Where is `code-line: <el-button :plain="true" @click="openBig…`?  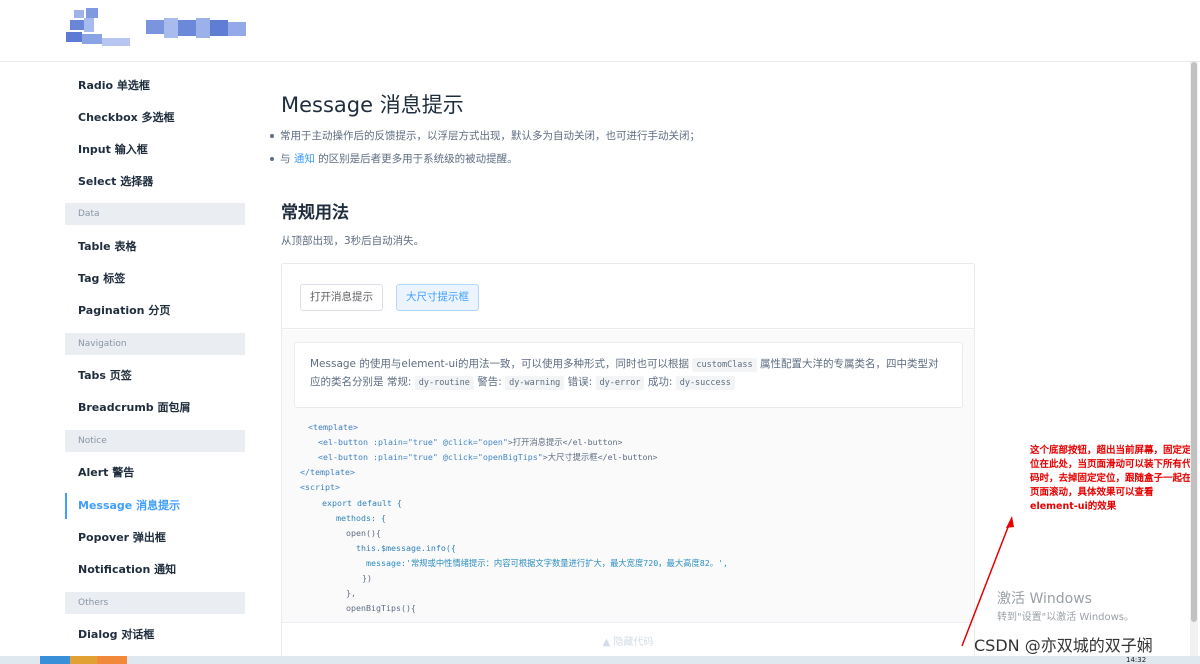
code-line: <el-button :plain="true" @click="openBig… is located at coordinates (488, 457).